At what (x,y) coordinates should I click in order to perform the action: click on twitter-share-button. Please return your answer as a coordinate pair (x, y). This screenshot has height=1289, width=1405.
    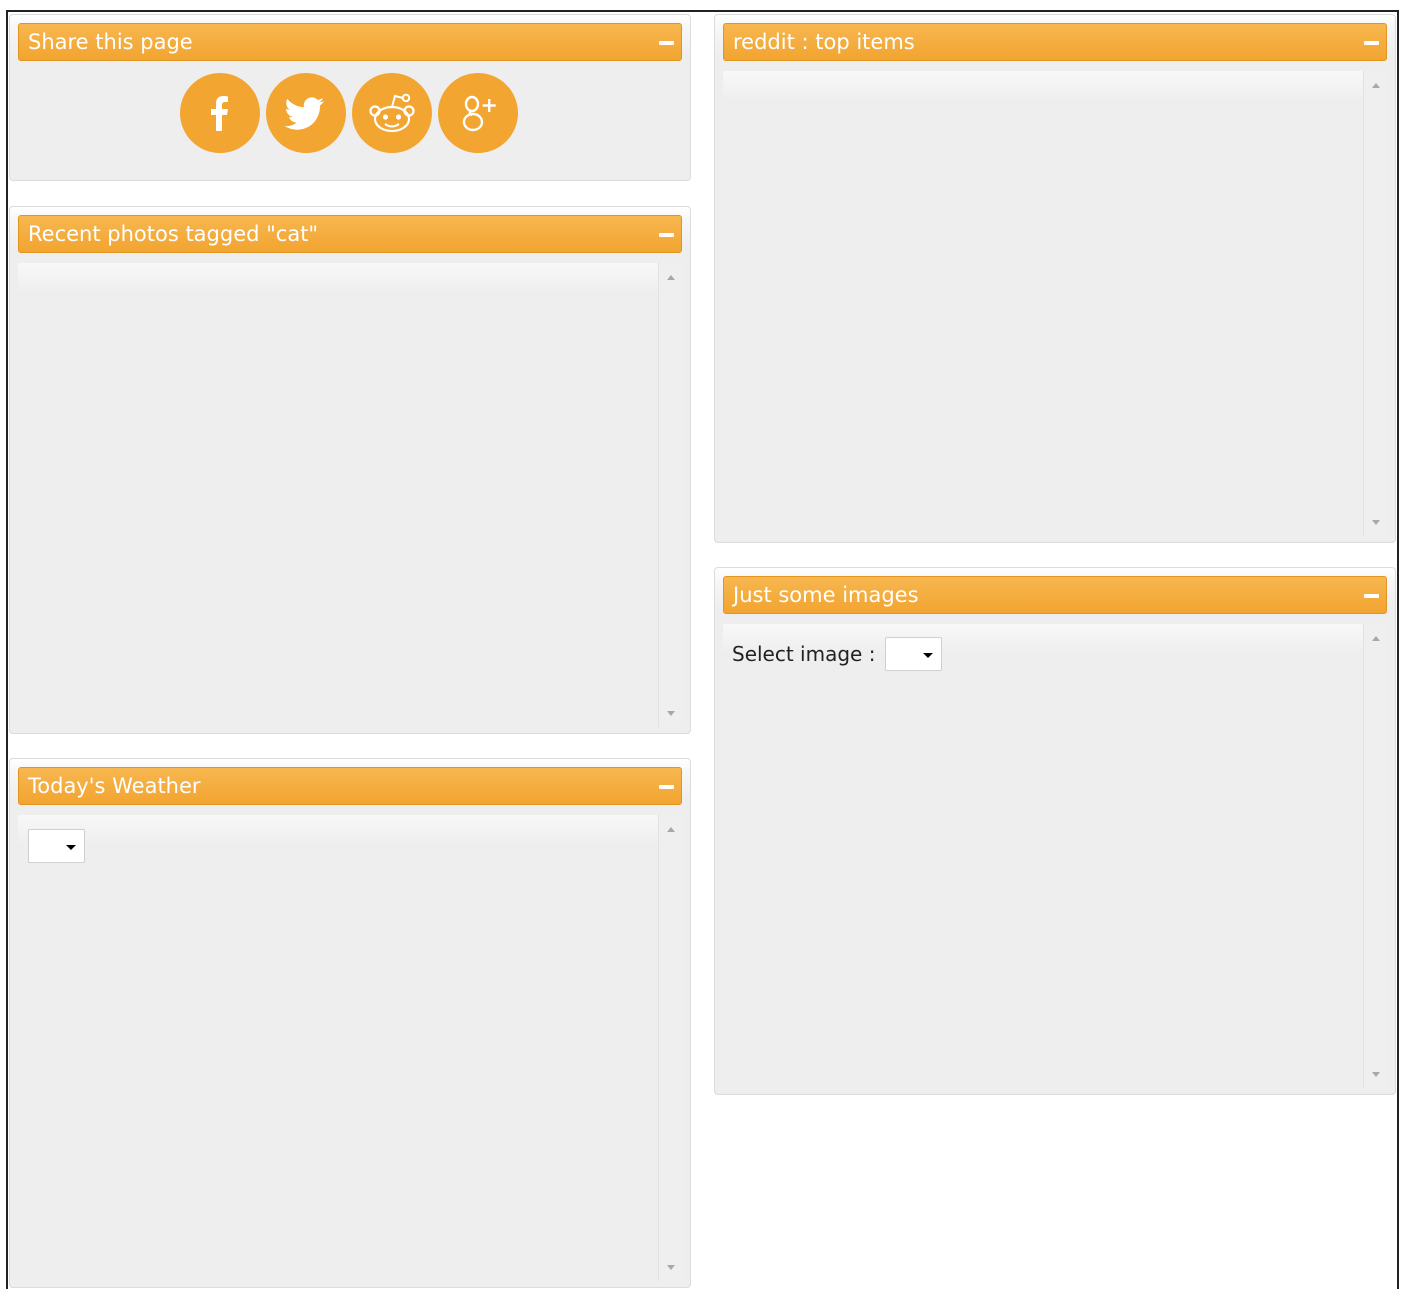
    Looking at the image, I should click on (306, 113).